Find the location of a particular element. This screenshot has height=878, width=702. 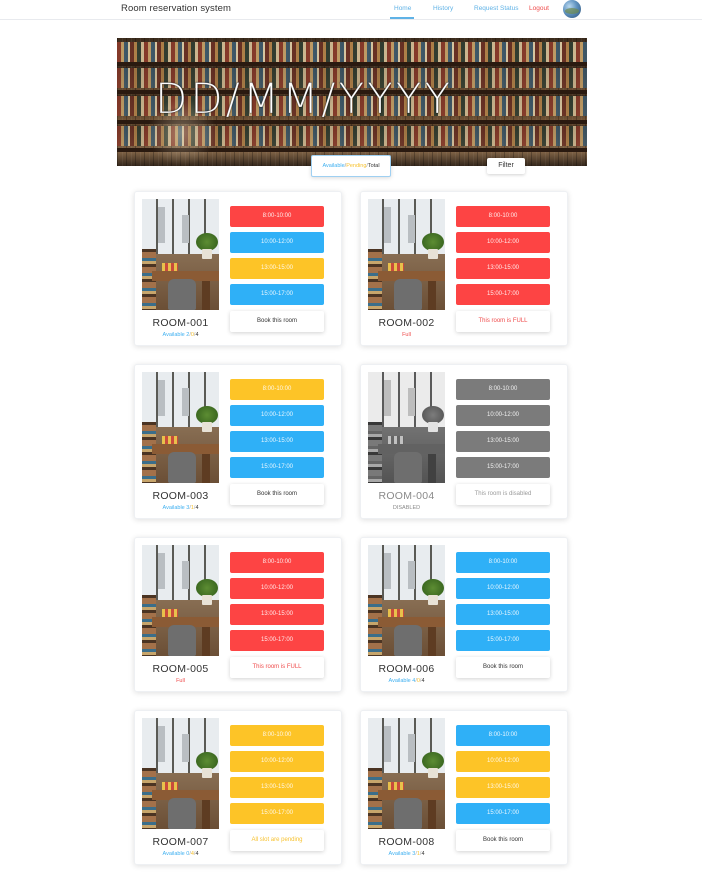

filter-button: Filter is located at coordinates (506, 166).